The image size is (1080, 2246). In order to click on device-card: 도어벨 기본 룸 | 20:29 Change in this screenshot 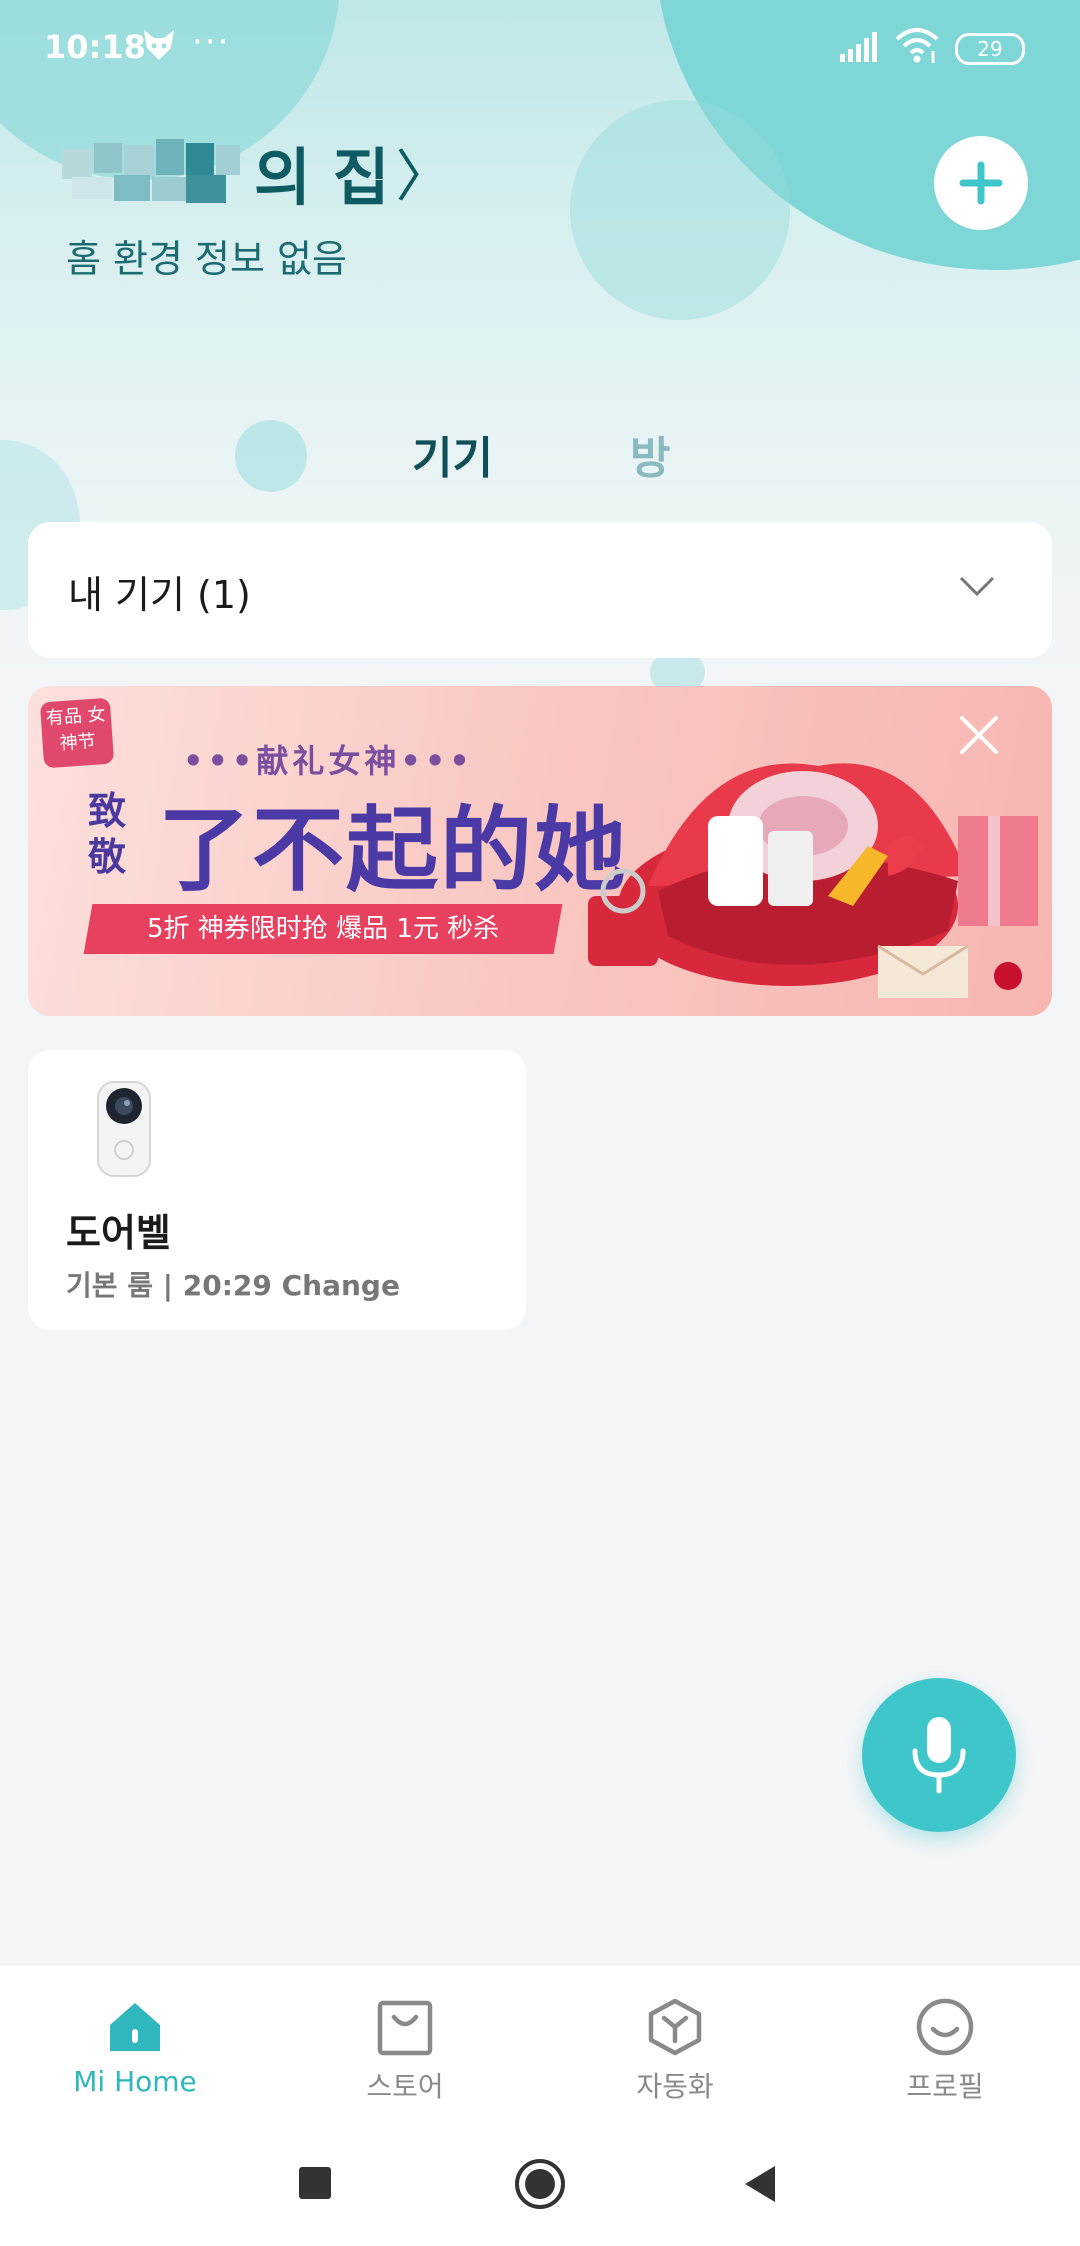, I will do `click(277, 1190)`.